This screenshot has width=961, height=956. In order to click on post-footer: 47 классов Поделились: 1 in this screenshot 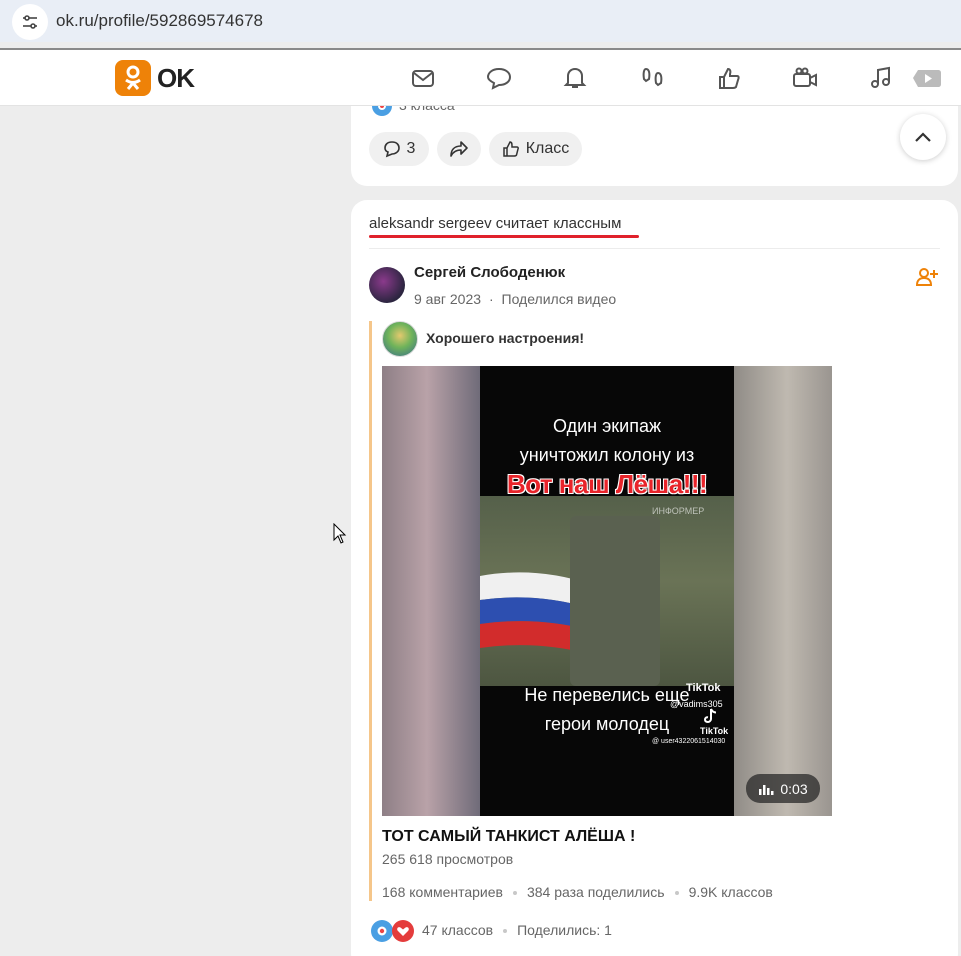, I will do `click(517, 930)`.